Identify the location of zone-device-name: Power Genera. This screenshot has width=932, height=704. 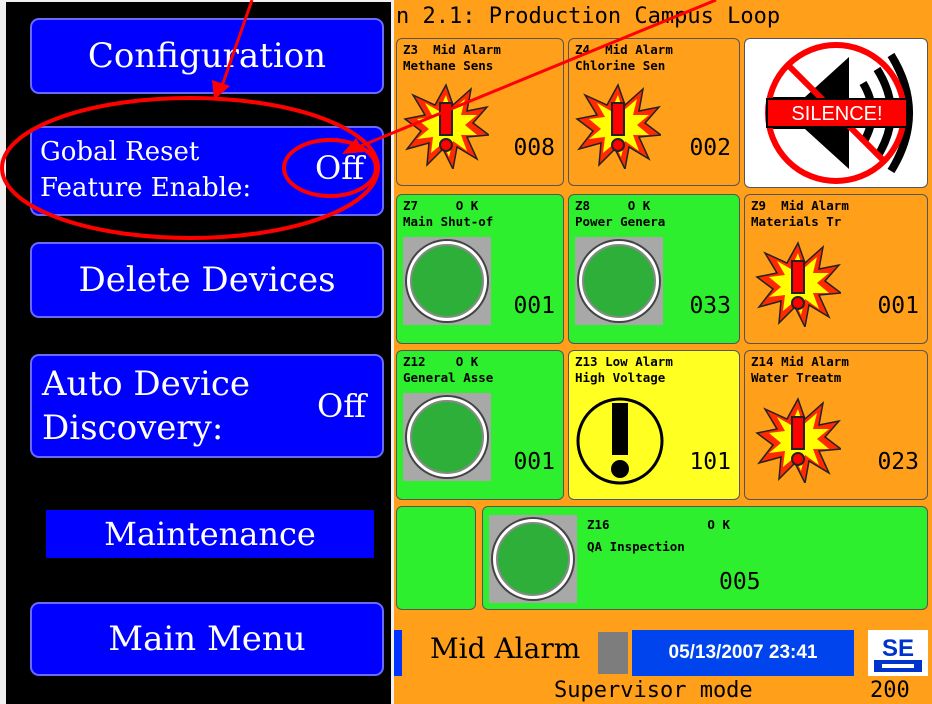
(620, 221).